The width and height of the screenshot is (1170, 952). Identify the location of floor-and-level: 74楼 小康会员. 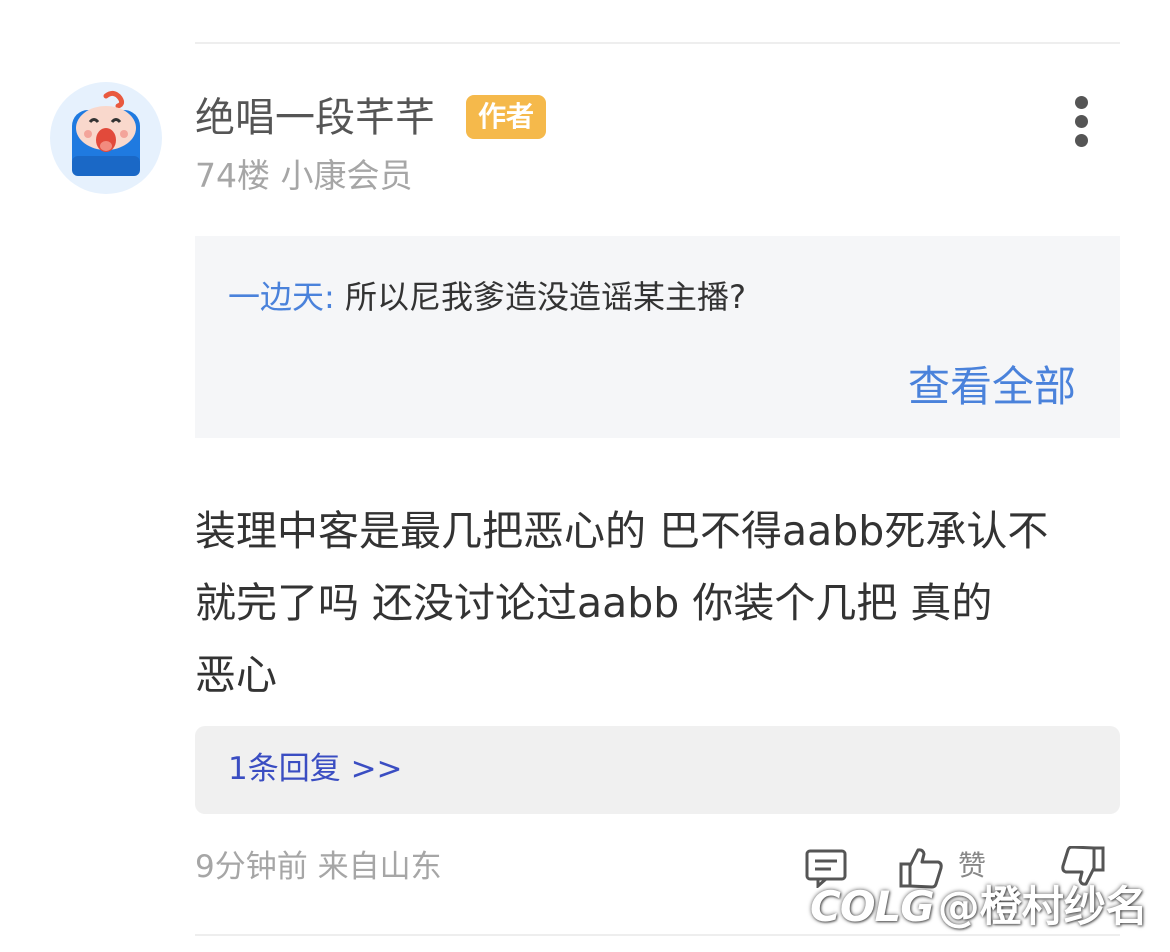
(304, 175).